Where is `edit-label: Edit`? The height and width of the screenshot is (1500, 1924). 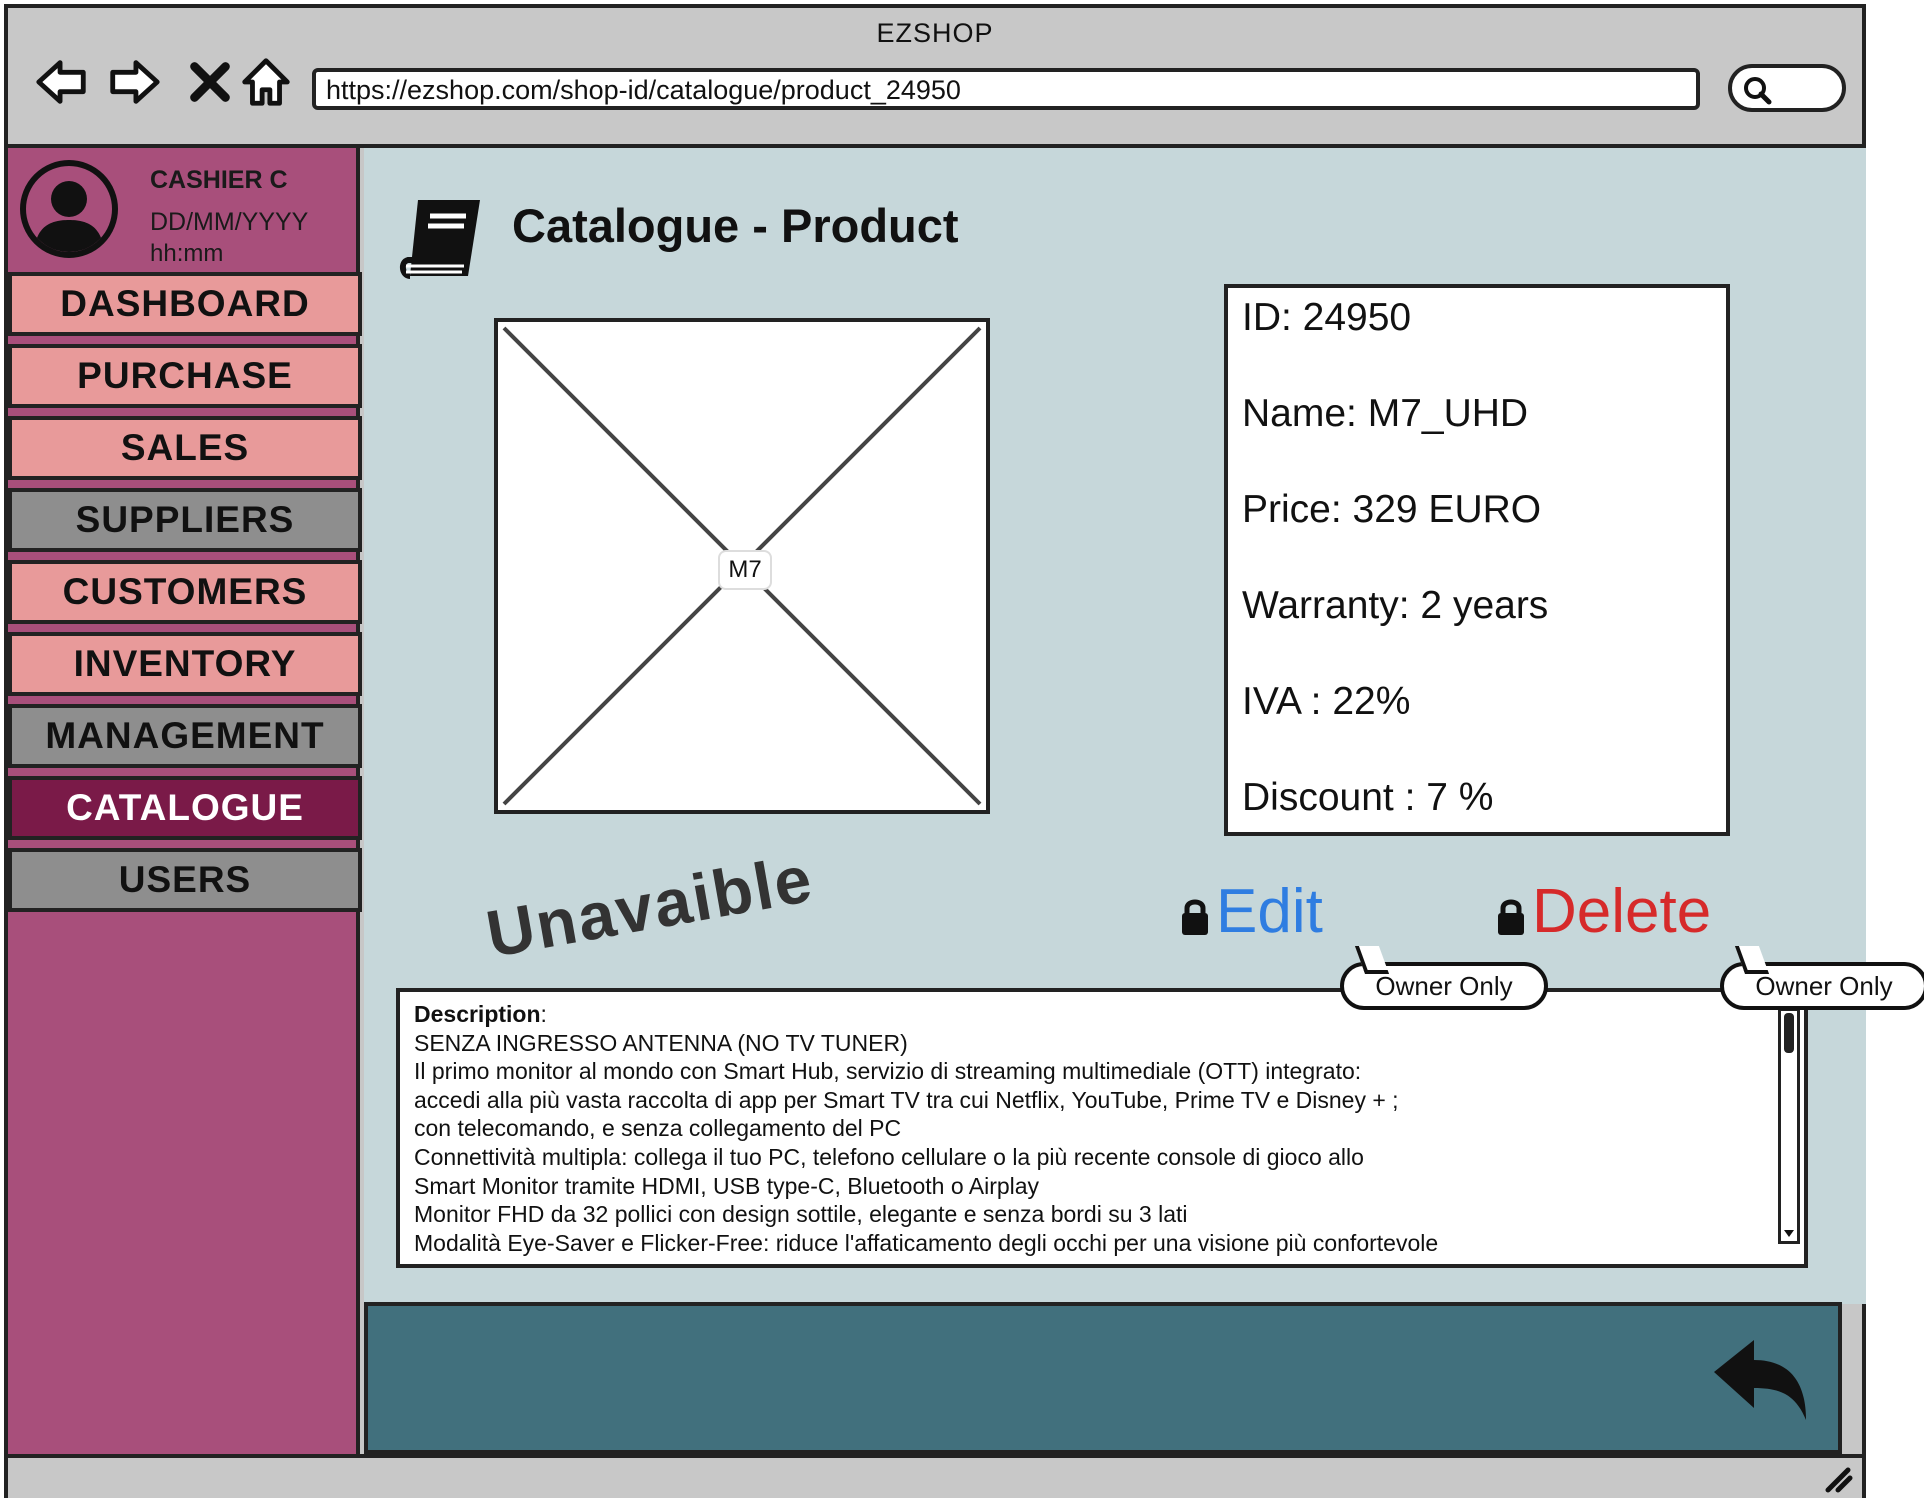
edit-label: Edit is located at coordinates (1269, 911).